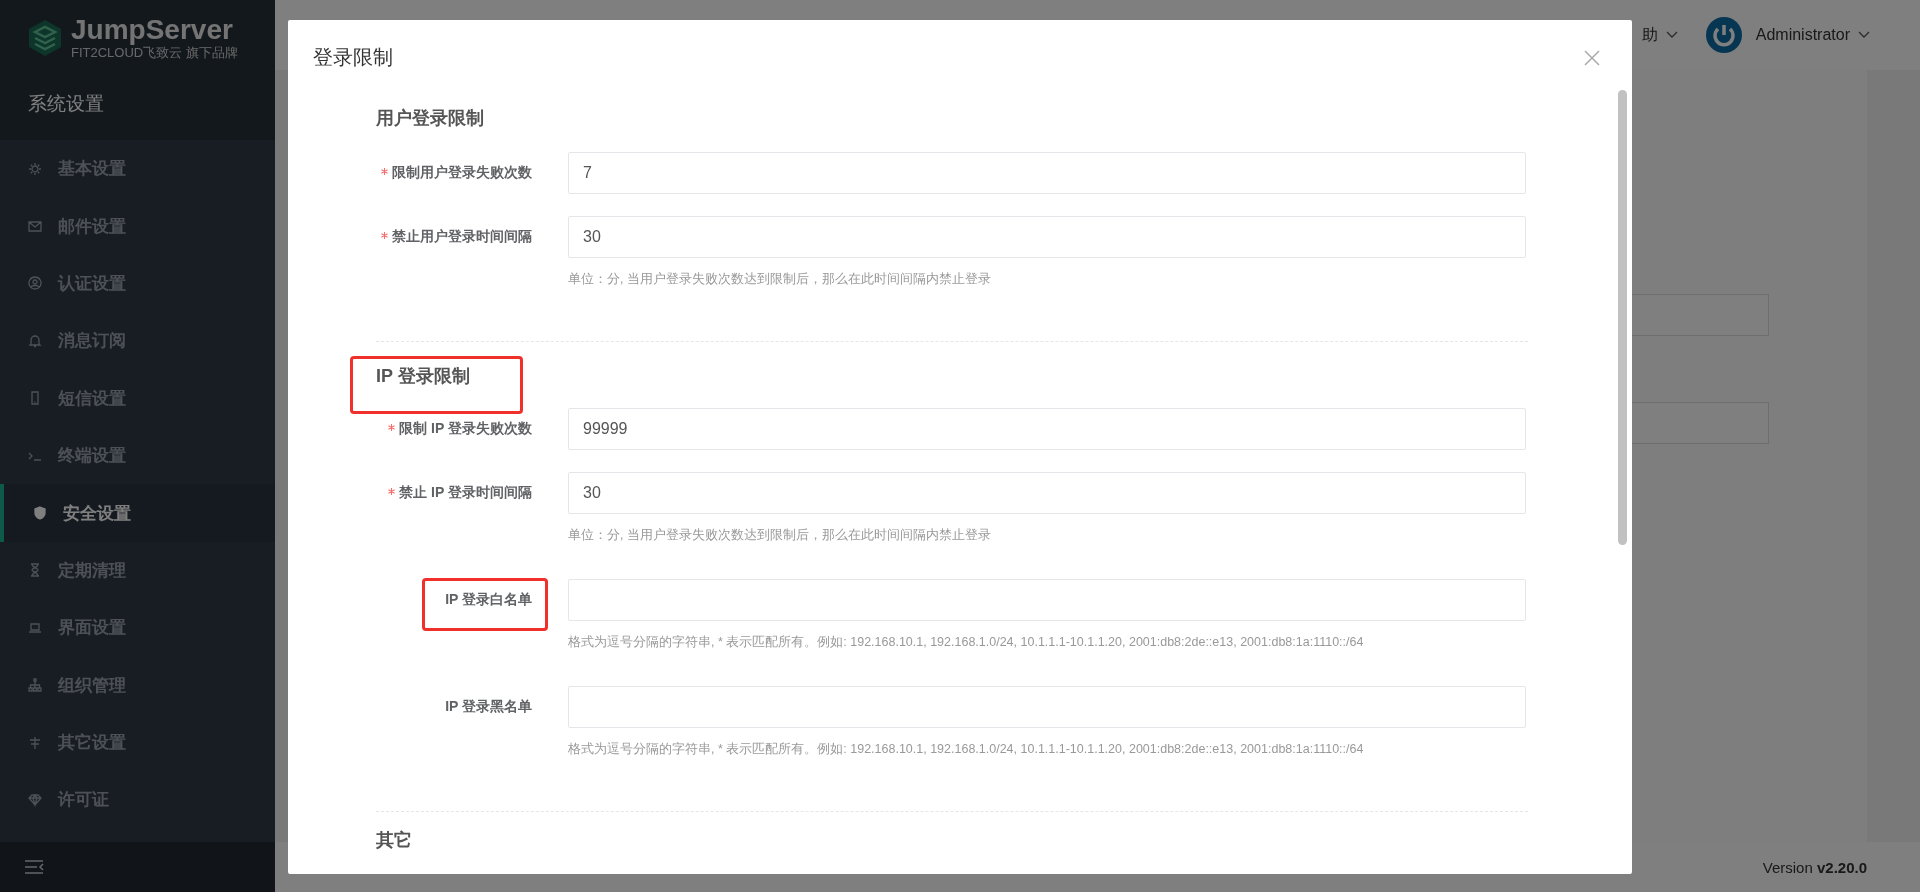  I want to click on scrollbar-thumb, so click(1622, 317).